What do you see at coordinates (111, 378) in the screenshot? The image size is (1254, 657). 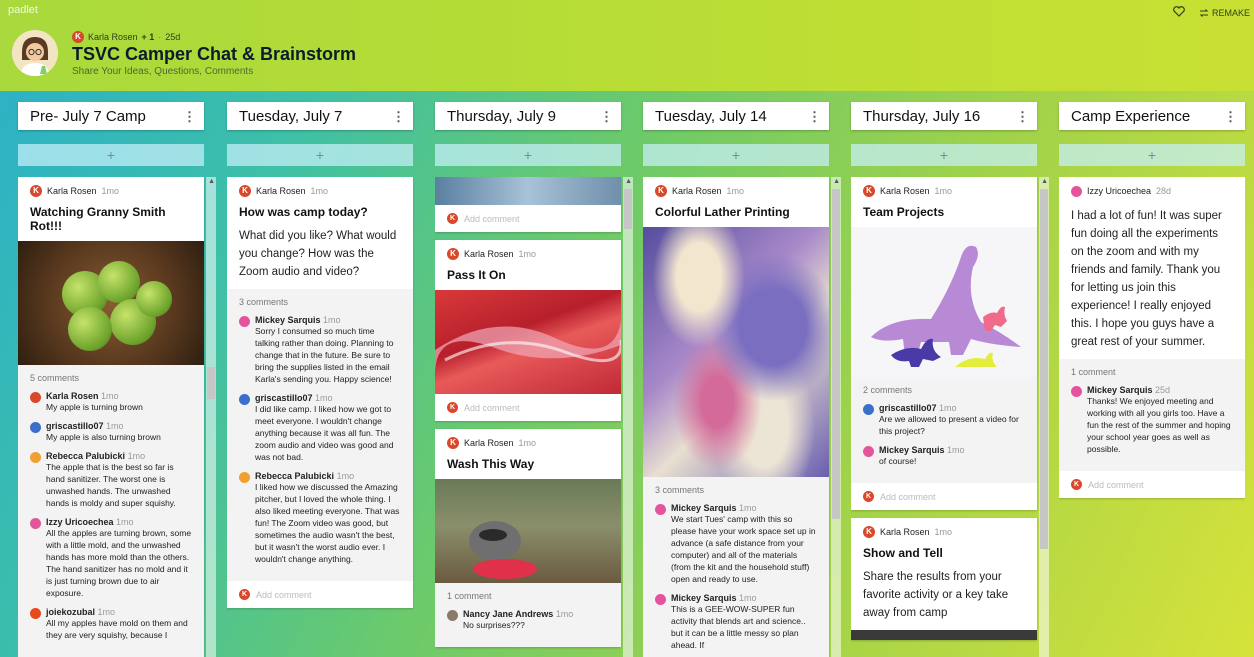 I see `comment-count: 5 comments` at bounding box center [111, 378].